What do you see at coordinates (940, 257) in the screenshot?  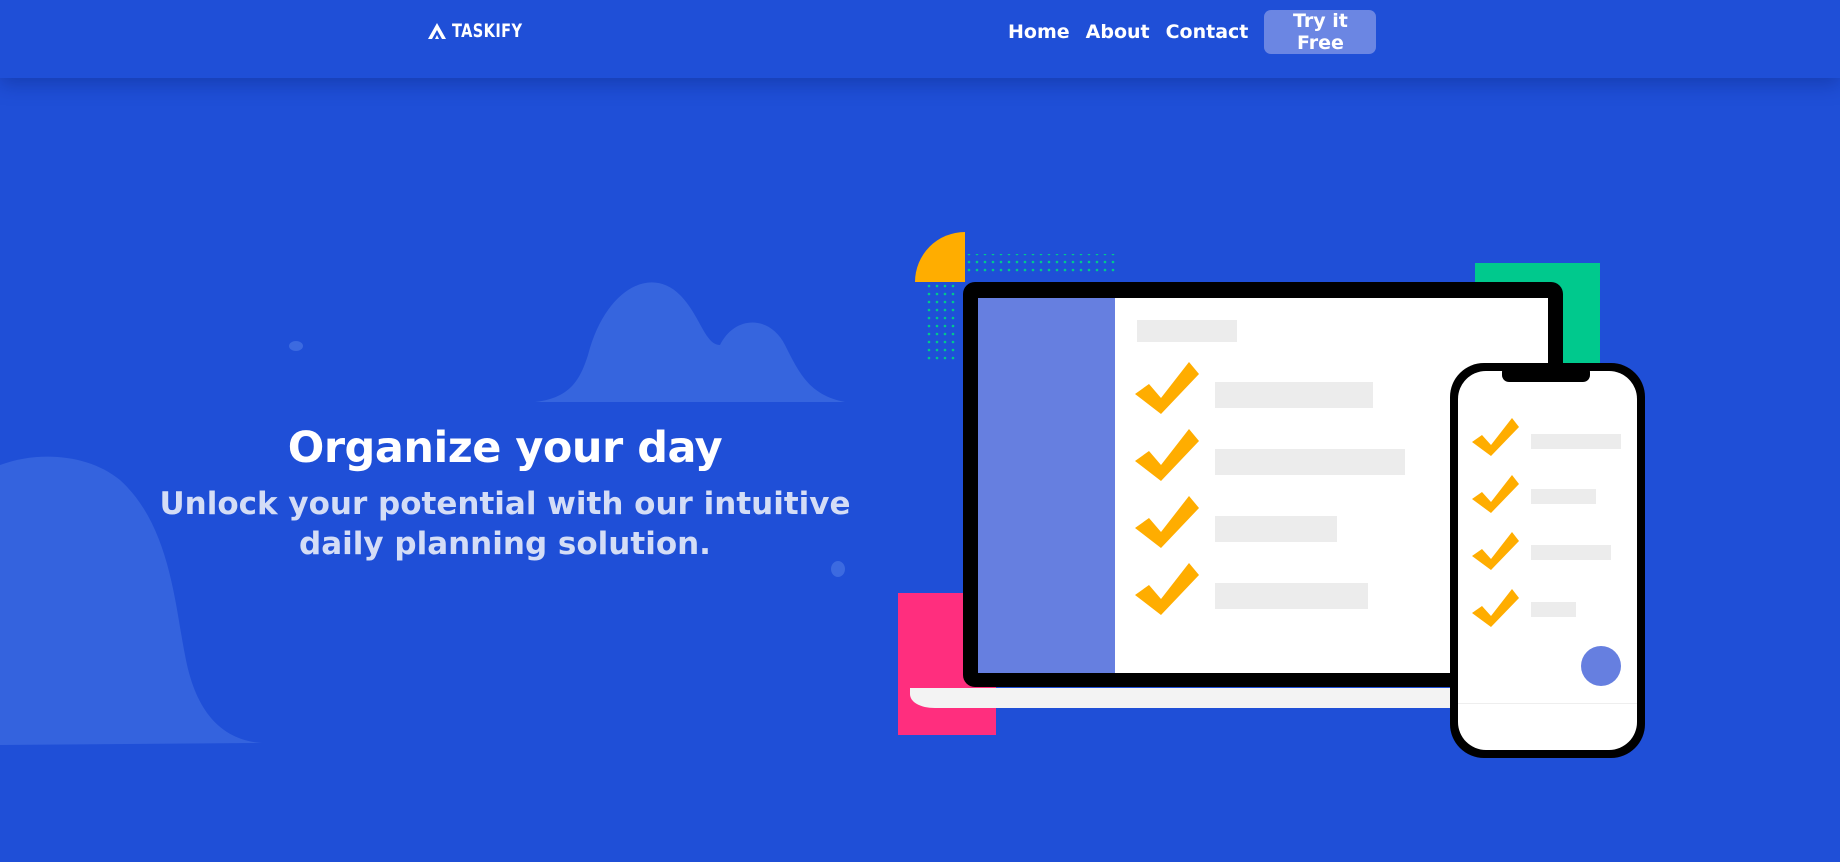 I see `orange-quarter-shape` at bounding box center [940, 257].